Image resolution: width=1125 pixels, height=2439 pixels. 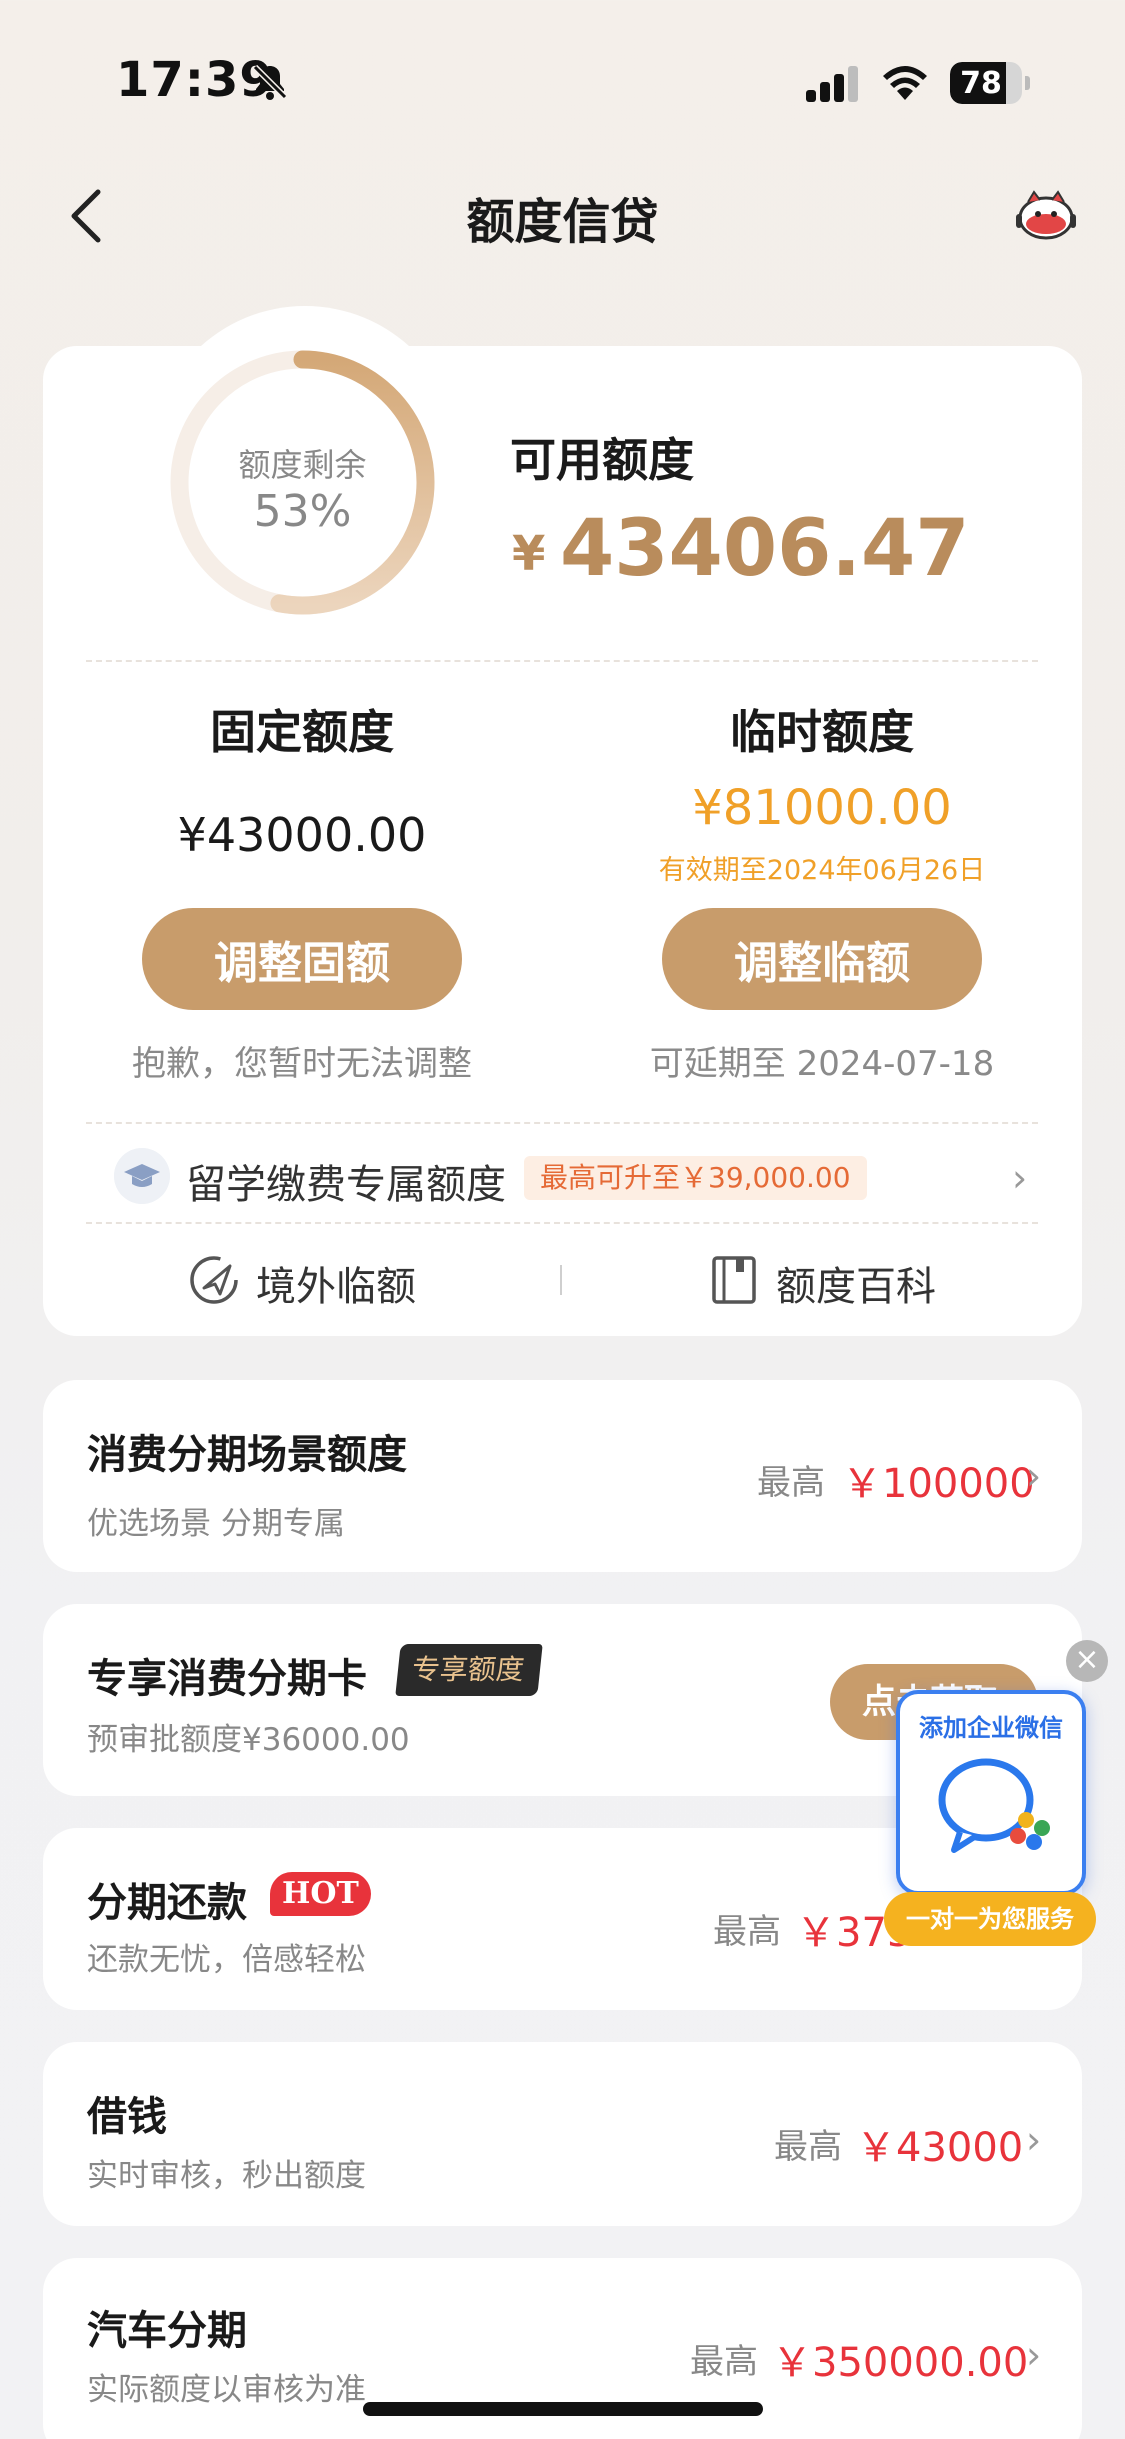 What do you see at coordinates (302, 835) in the screenshot?
I see `fixed-limit-amount: ¥43000.00` at bounding box center [302, 835].